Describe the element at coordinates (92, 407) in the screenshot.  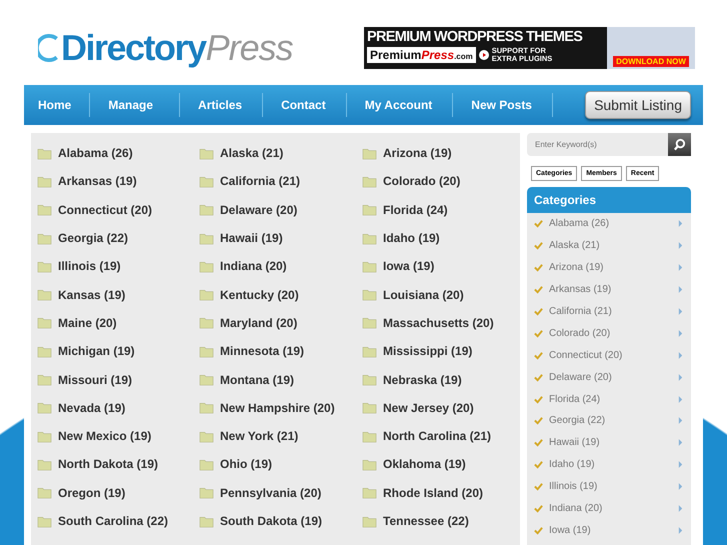
I see `category-link: Nevada (19)` at that location.